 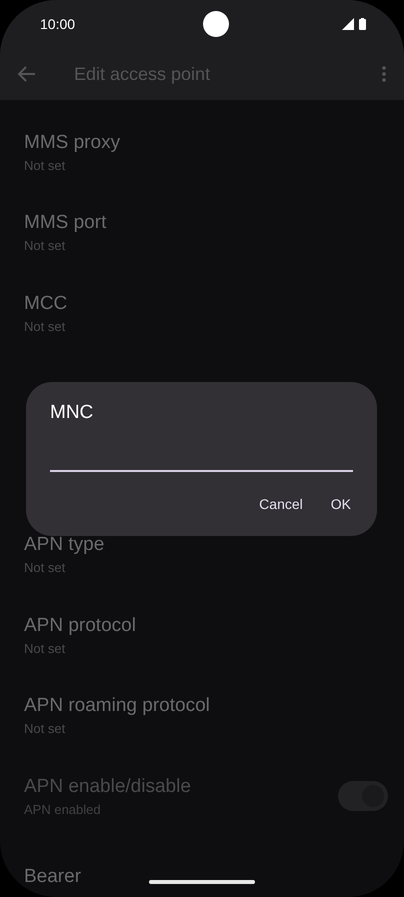 What do you see at coordinates (72, 413) in the screenshot?
I see `dialog-title: MNC` at bounding box center [72, 413].